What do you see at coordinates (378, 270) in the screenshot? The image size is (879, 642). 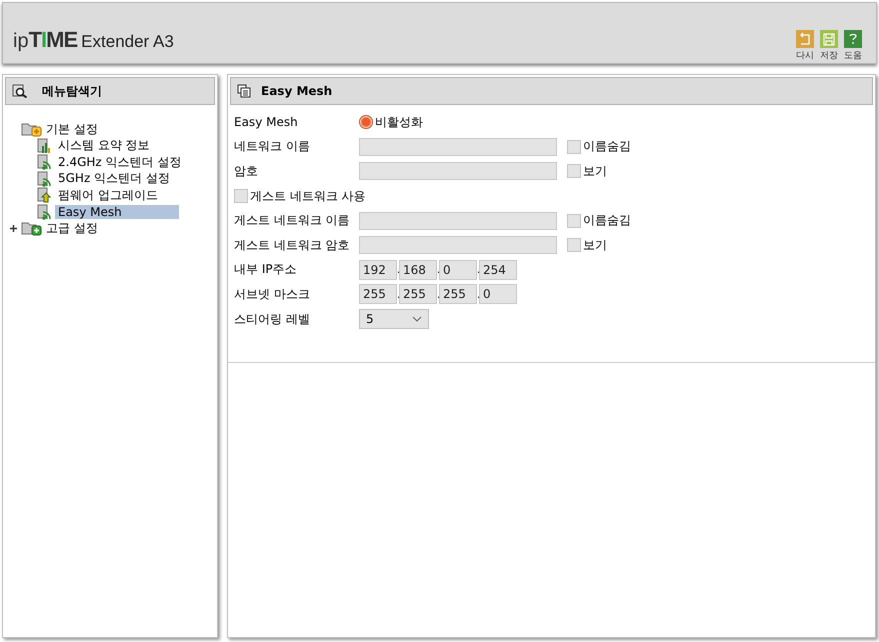 I see `octet-field: 192` at bounding box center [378, 270].